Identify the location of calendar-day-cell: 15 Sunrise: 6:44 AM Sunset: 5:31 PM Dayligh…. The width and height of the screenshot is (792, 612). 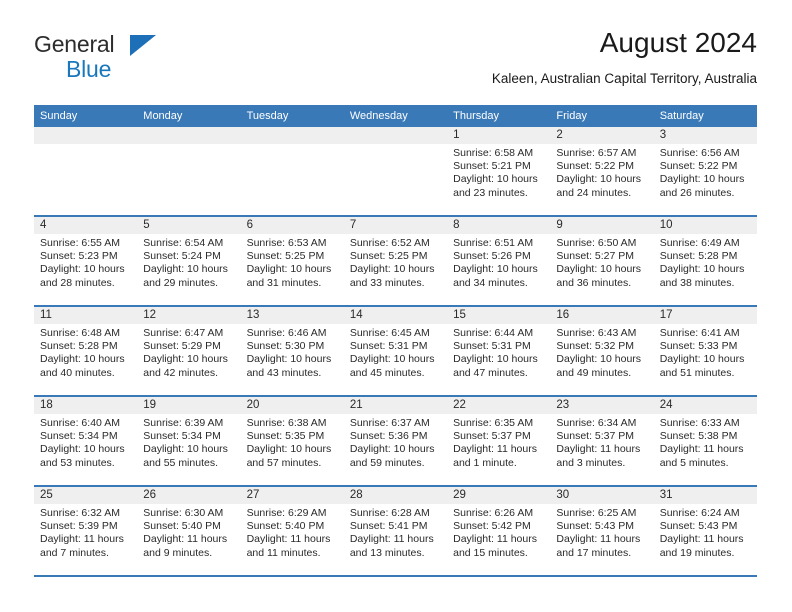
(499, 351).